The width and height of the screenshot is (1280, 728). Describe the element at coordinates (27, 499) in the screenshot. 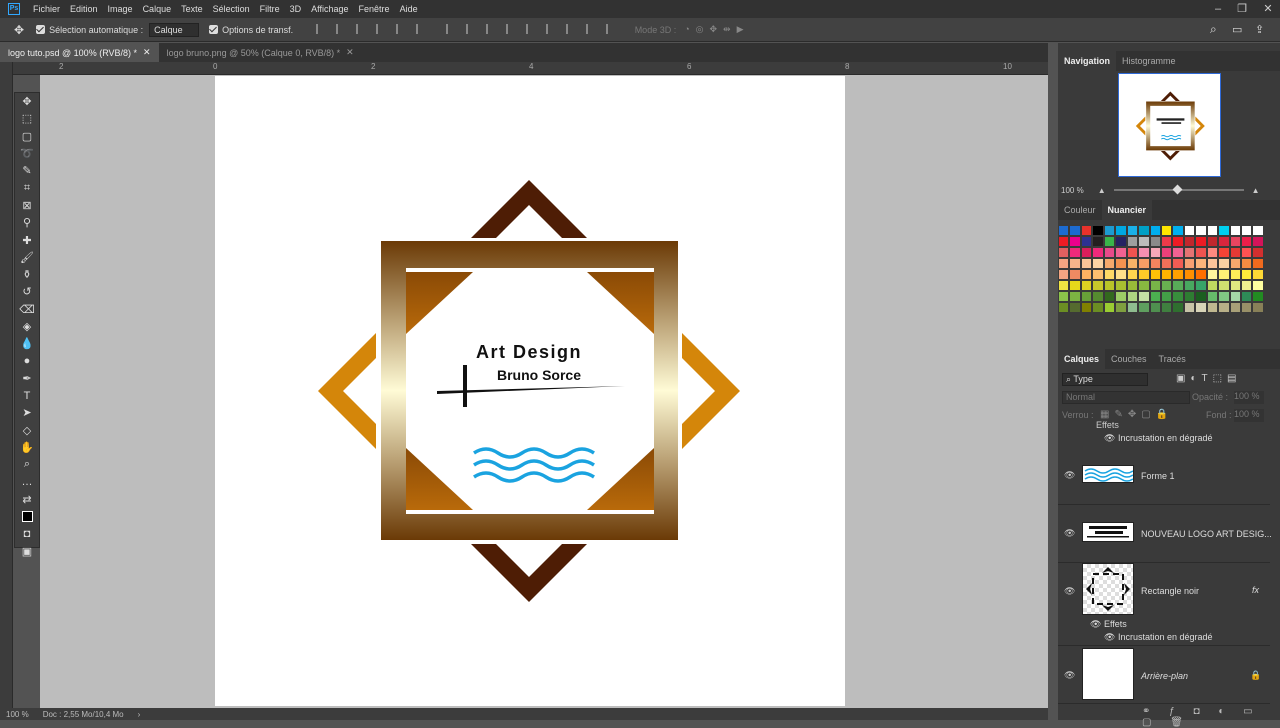

I see `color-swap-icon: ⇄` at that location.